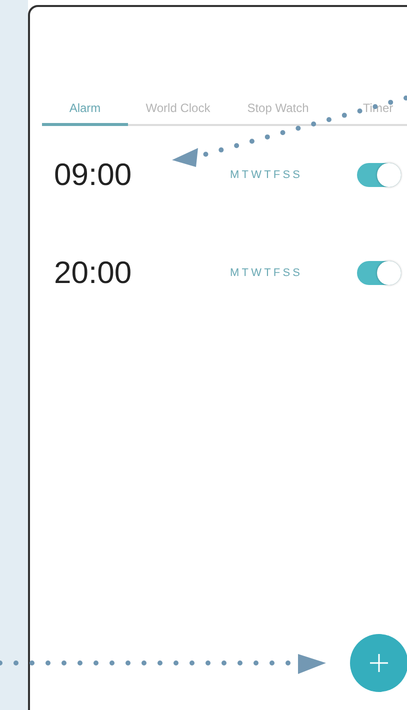 This screenshot has width=407, height=710. I want to click on alarm-time: 09:00, so click(93, 175).